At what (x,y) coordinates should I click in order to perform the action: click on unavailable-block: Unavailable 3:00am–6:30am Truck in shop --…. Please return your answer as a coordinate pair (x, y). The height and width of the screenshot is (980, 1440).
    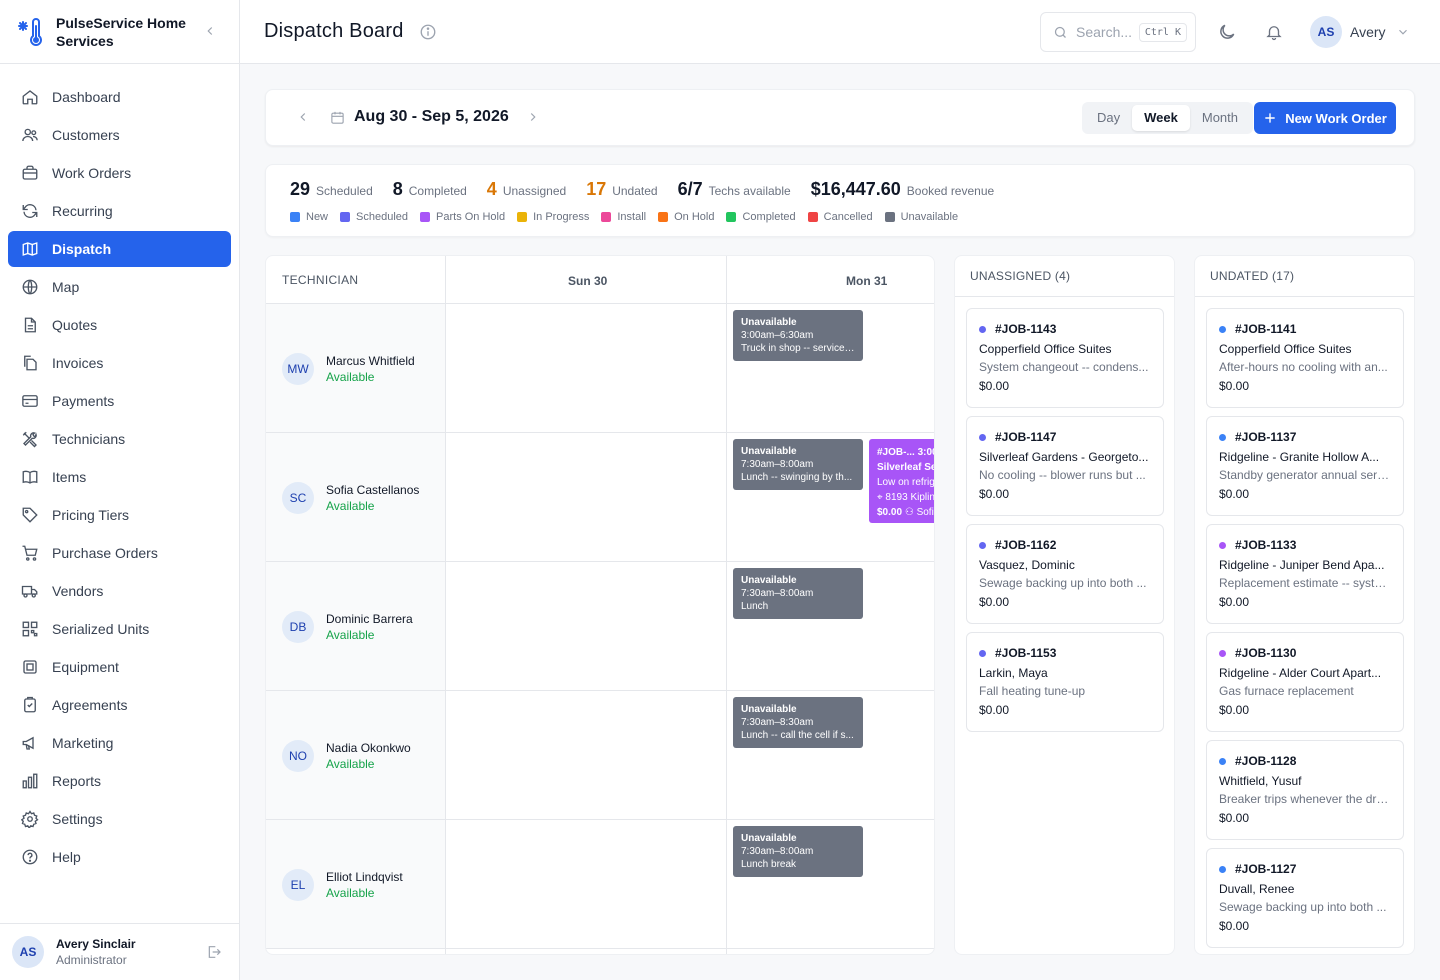
    Looking at the image, I should click on (798, 335).